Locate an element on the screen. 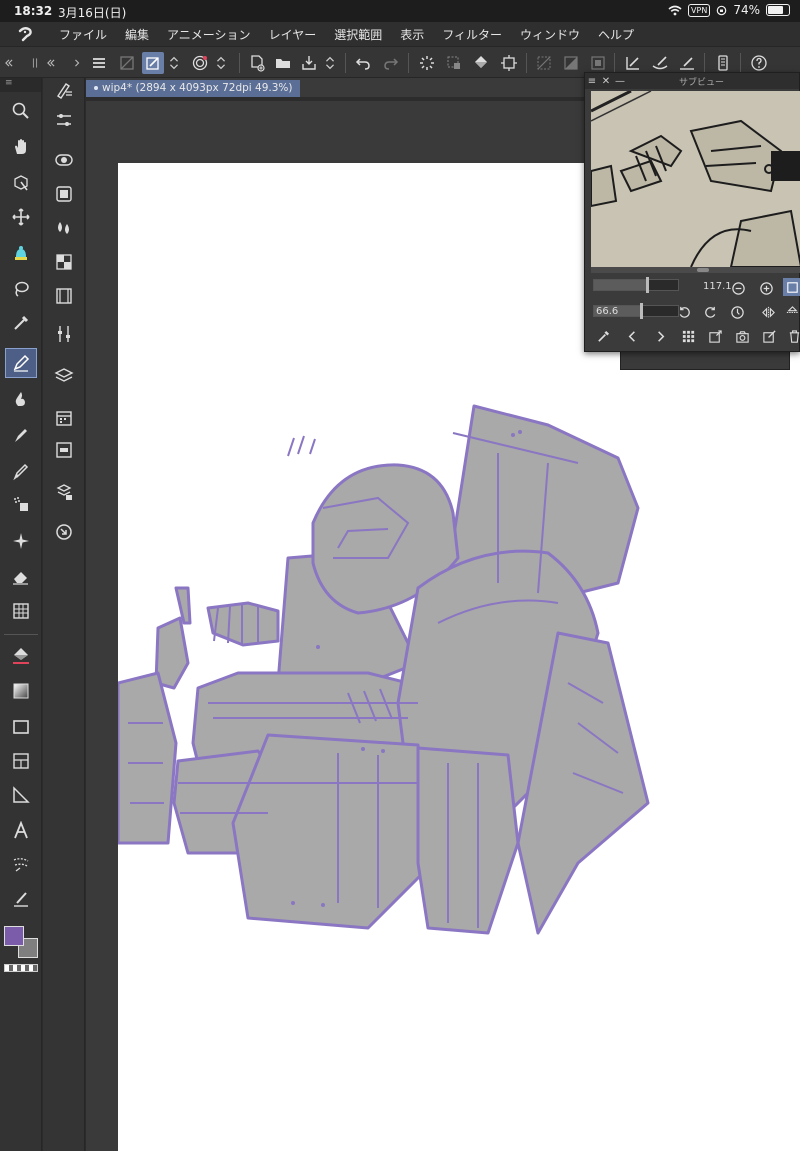 The height and width of the screenshot is (1151, 800). hamburger-menu-icon is located at coordinates (99, 63).